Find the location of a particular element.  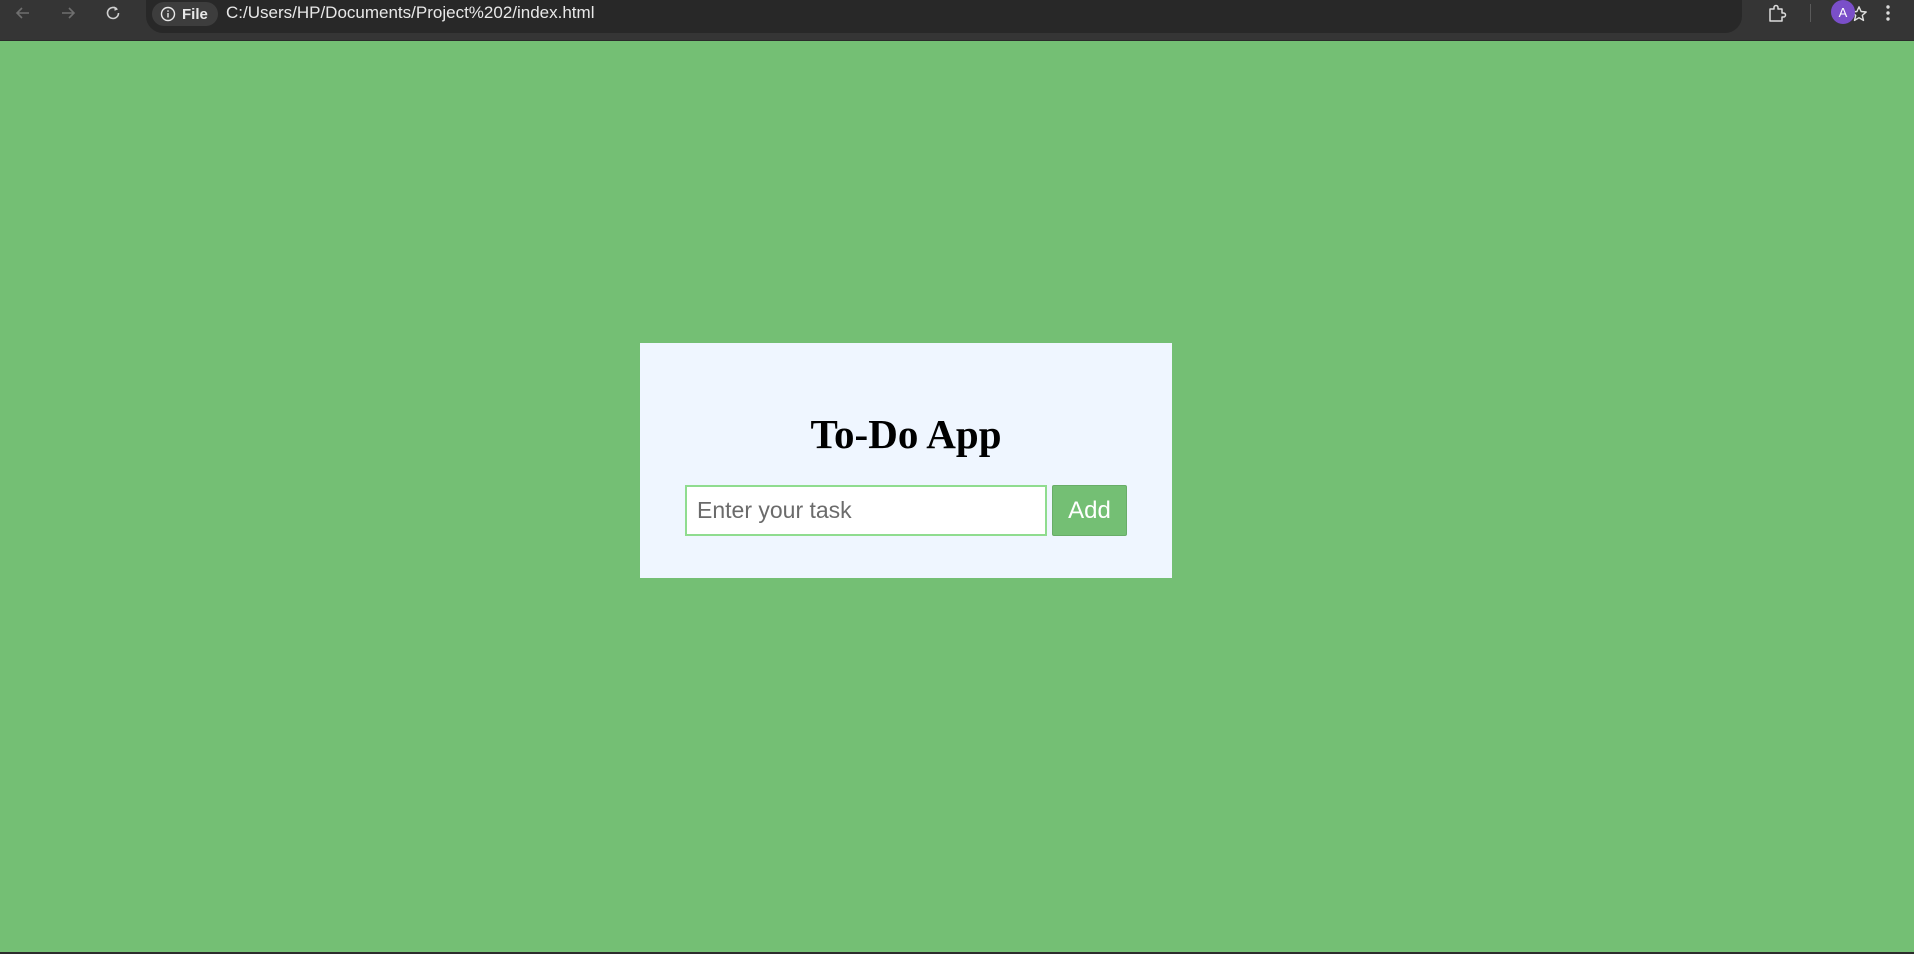

reload-icon is located at coordinates (113, 13).